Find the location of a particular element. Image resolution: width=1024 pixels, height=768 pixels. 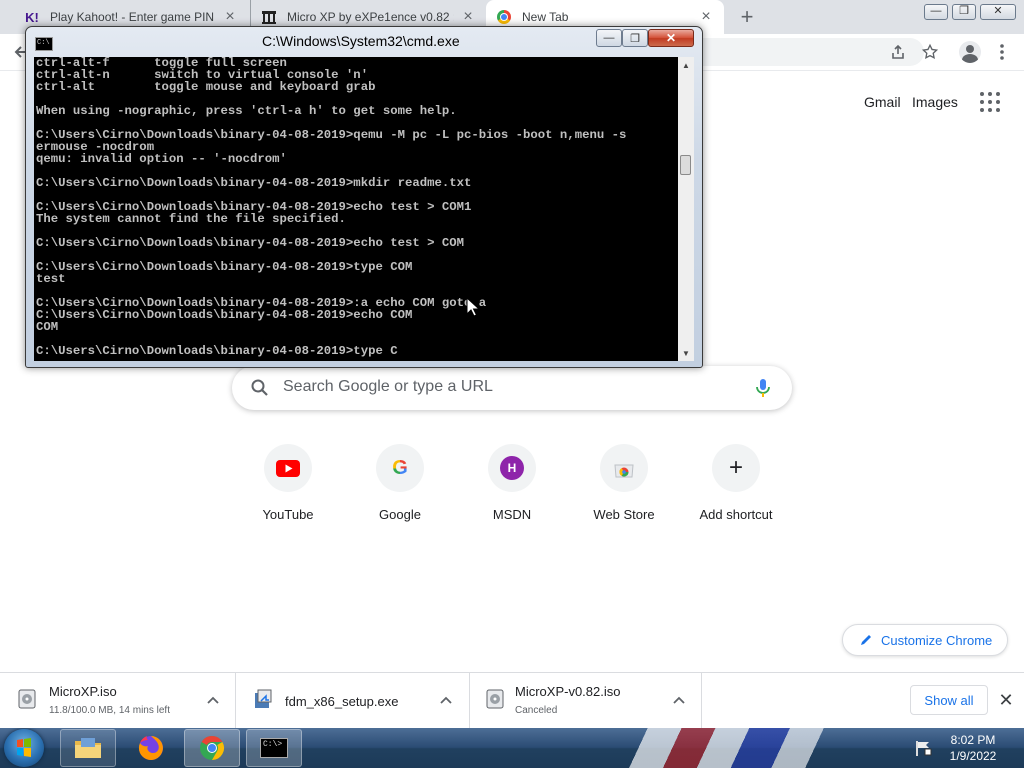

exe-file-icon is located at coordinates (263, 698).